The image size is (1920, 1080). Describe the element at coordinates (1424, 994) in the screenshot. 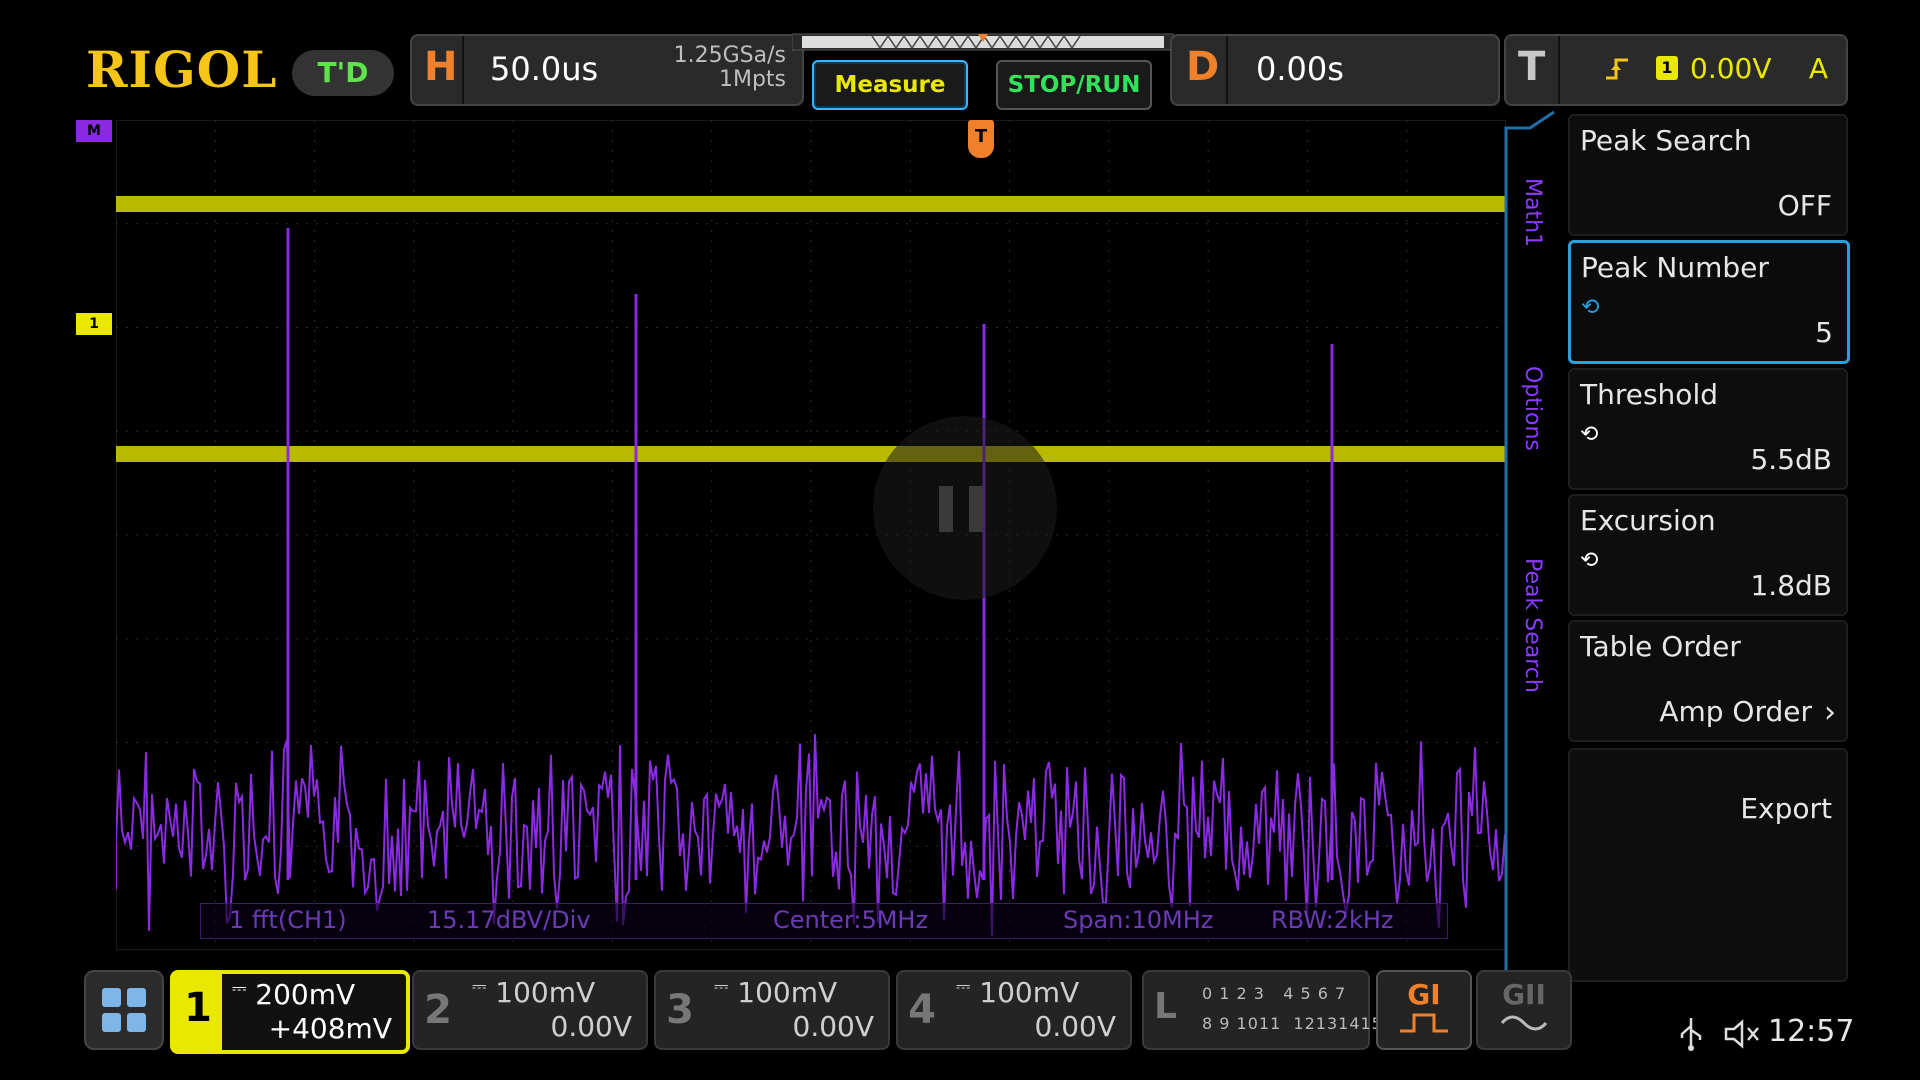

I see `generator-1-label: GI` at that location.